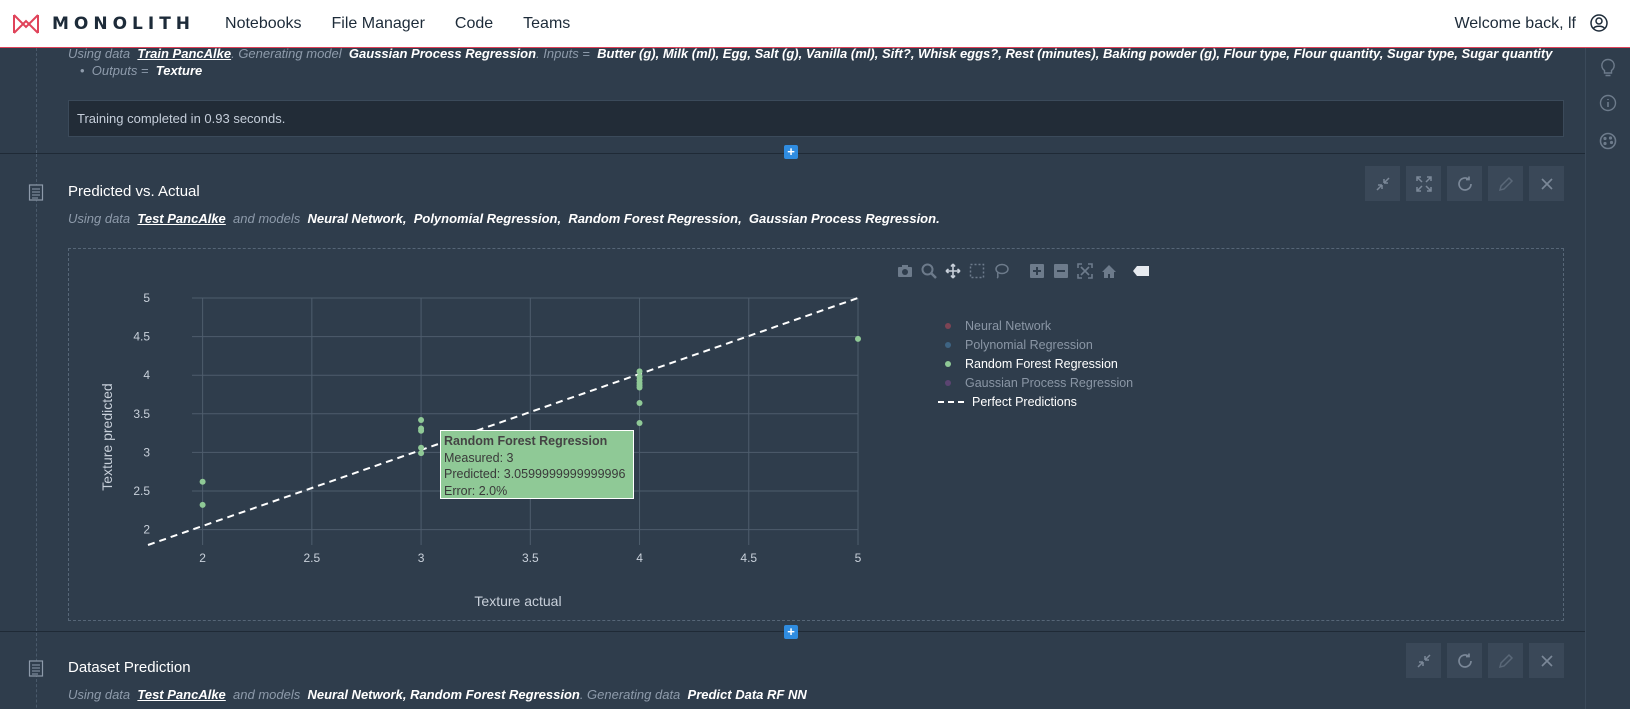  What do you see at coordinates (181, 694) in the screenshot?
I see `dataset-link: Test PancAlke` at bounding box center [181, 694].